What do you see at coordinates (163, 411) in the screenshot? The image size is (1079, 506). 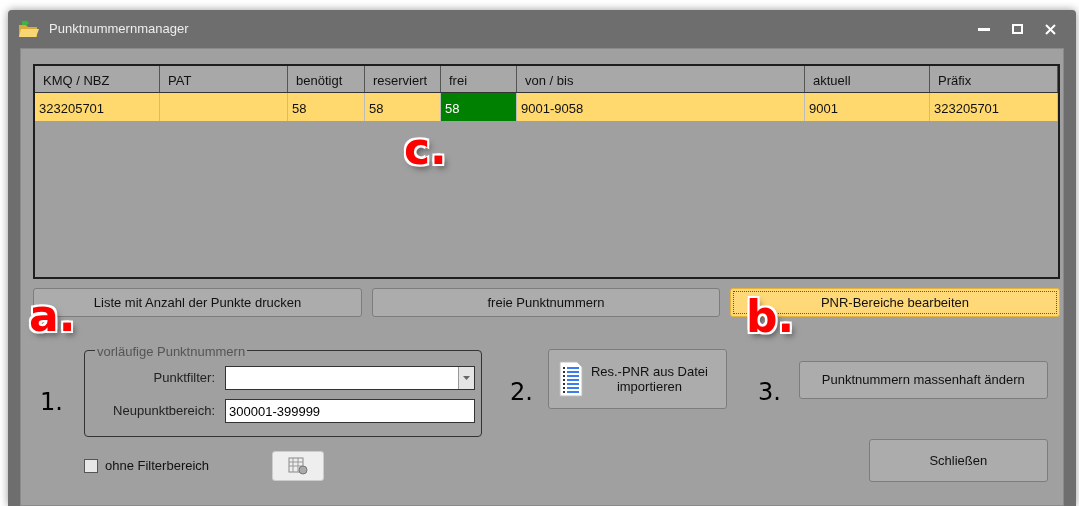 I see `field-label: Neupunktbereich:` at bounding box center [163, 411].